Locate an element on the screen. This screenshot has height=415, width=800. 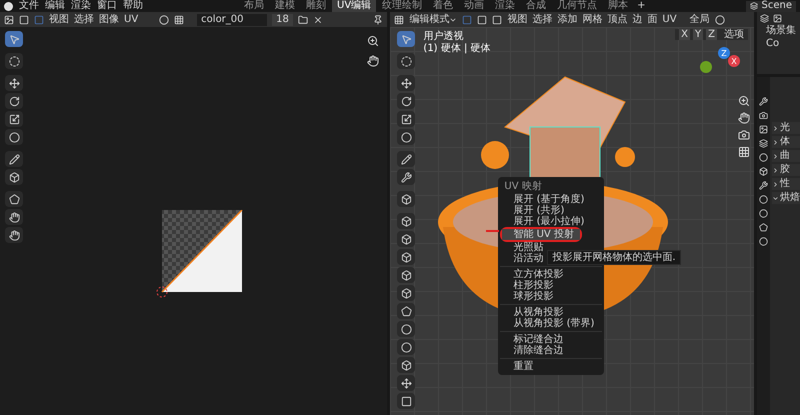
mode-dropdown: 编辑模式 is located at coordinates (433, 19).